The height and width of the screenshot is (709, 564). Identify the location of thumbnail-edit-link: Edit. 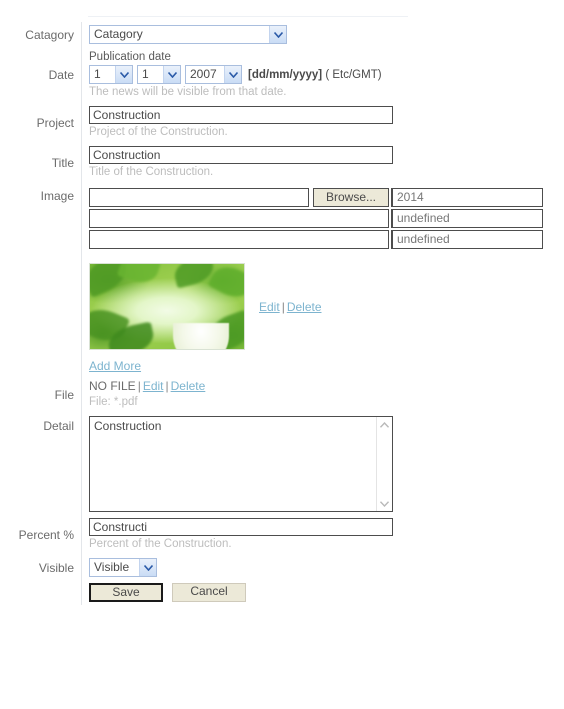
(269, 307).